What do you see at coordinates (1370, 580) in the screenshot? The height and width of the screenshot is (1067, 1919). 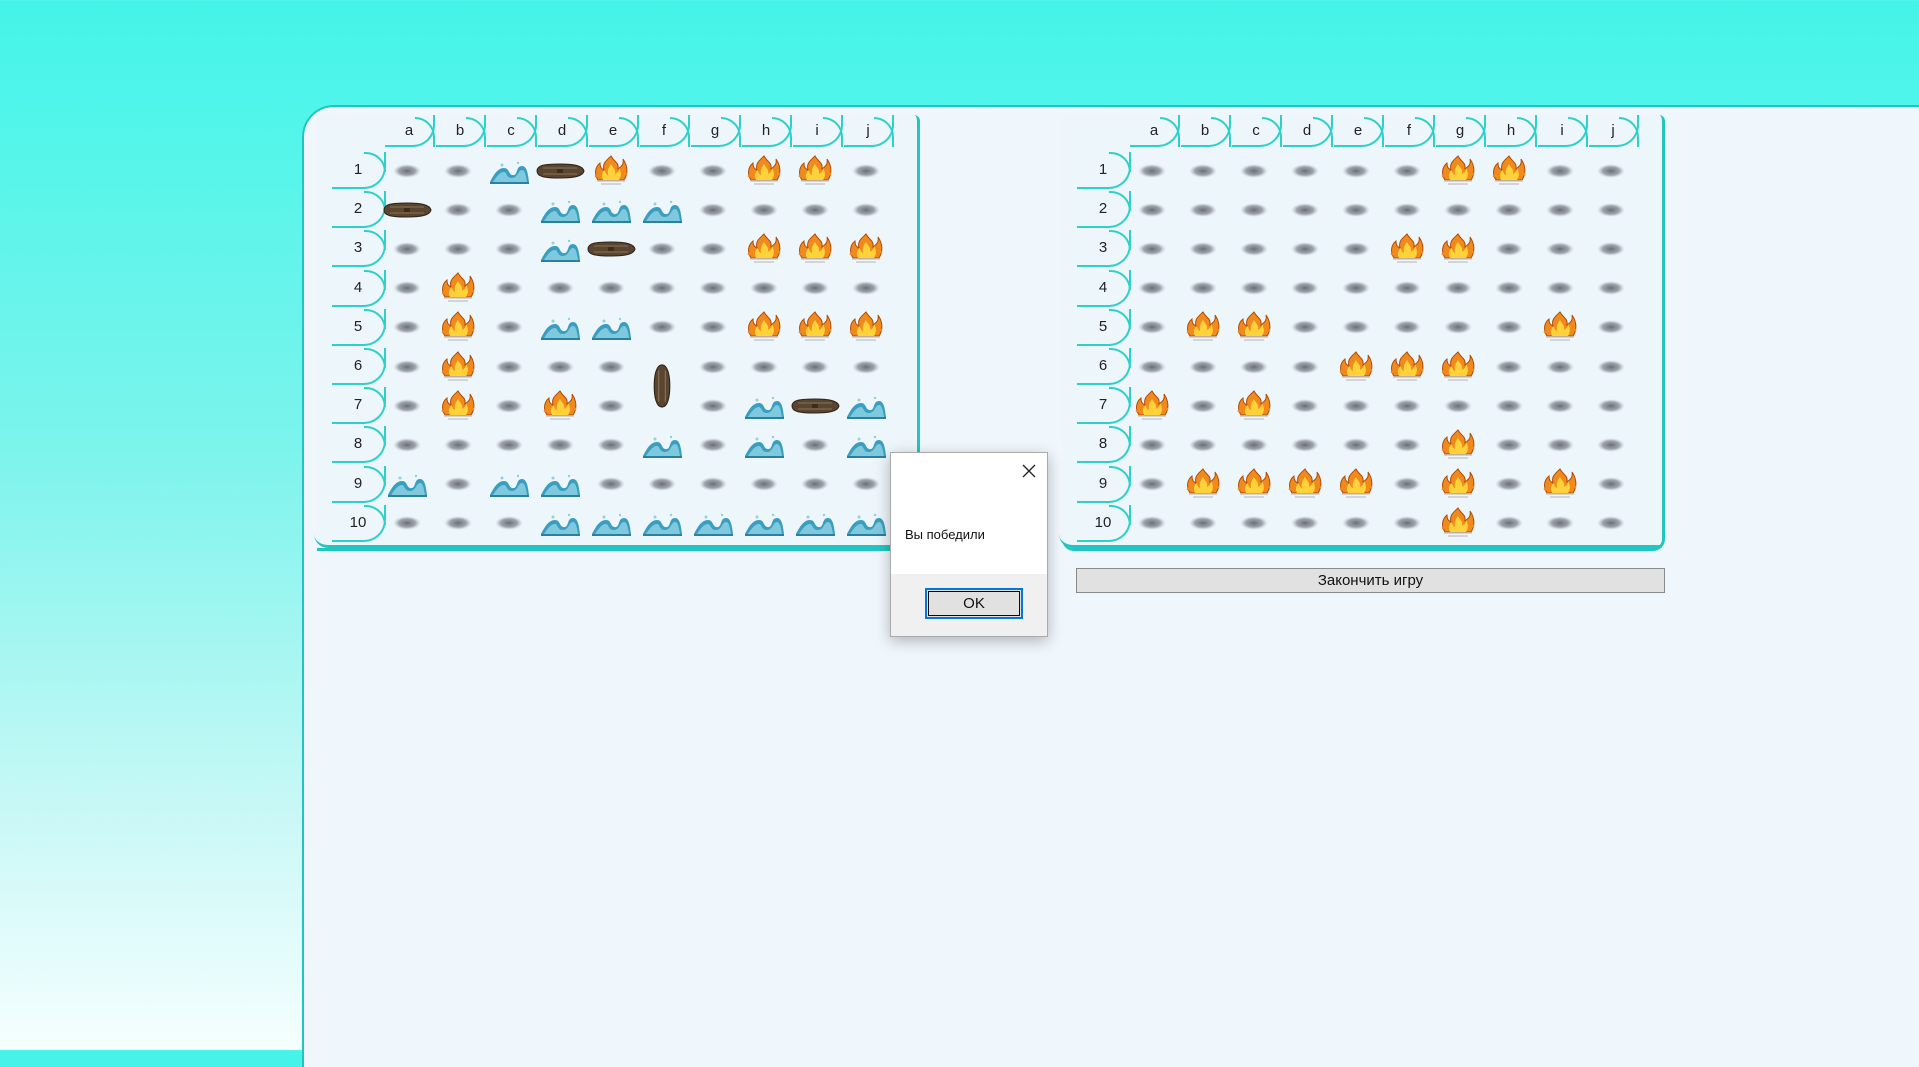 I see `end-game-button: Закончить игру` at bounding box center [1370, 580].